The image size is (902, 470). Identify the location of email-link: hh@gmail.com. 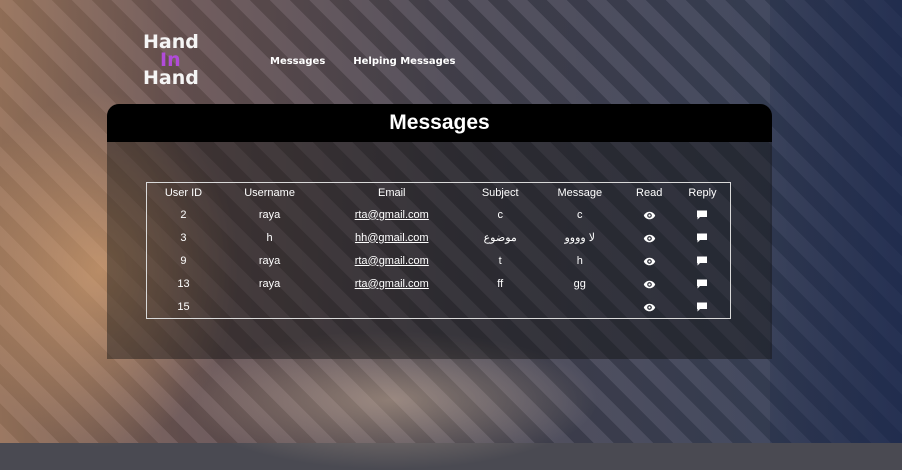
(392, 238).